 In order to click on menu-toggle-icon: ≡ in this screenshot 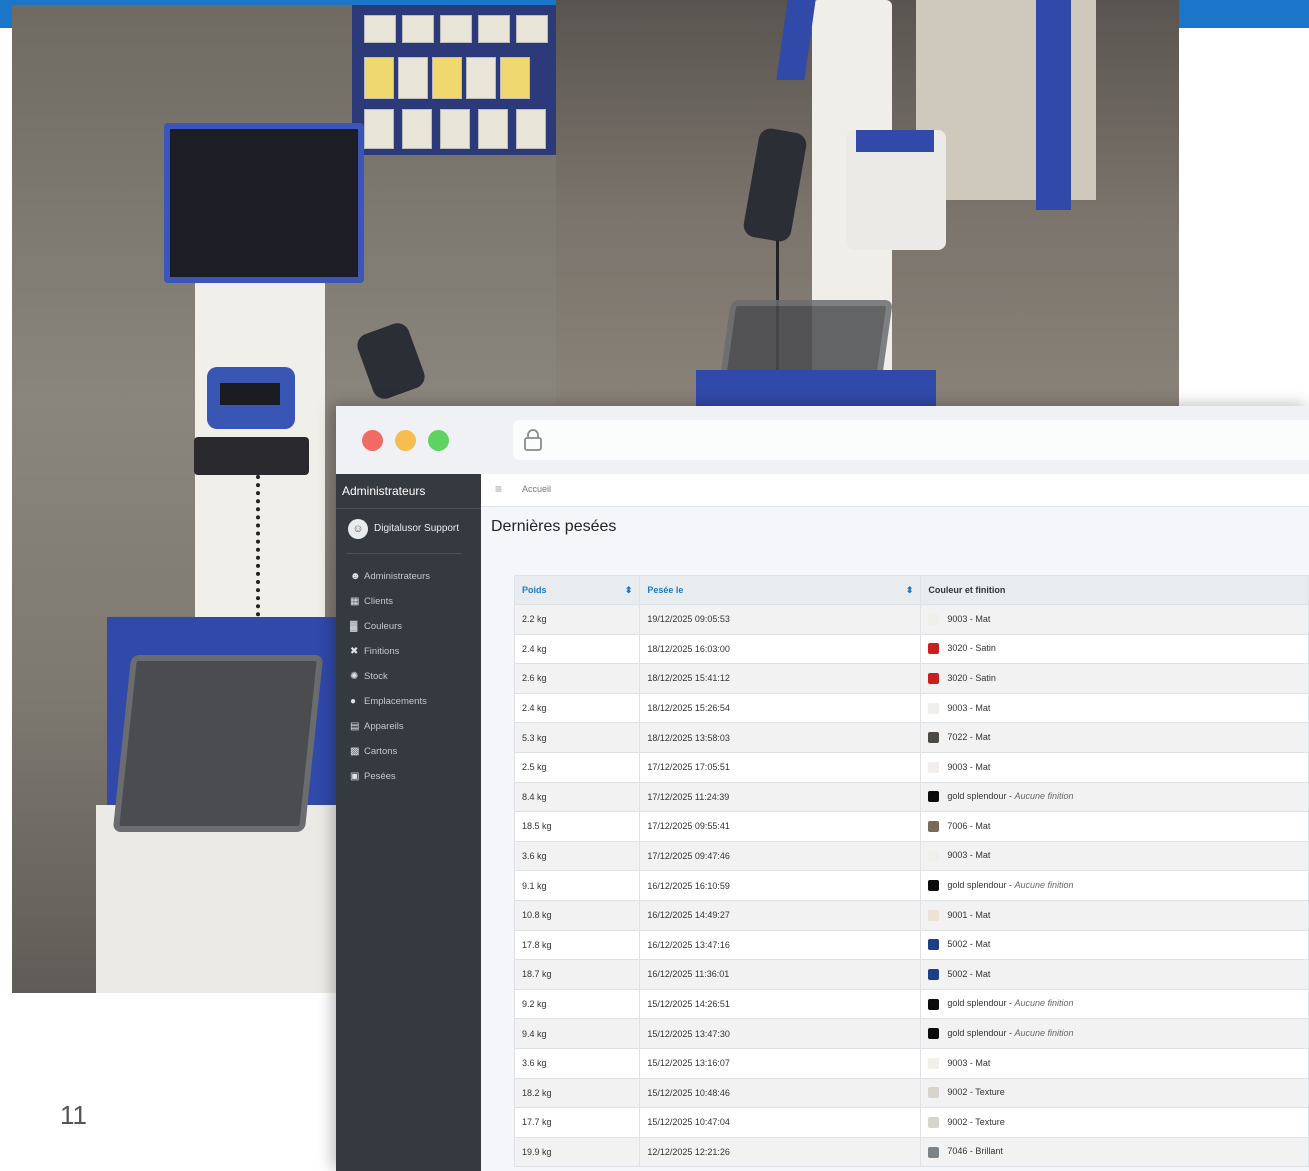, I will do `click(498, 489)`.